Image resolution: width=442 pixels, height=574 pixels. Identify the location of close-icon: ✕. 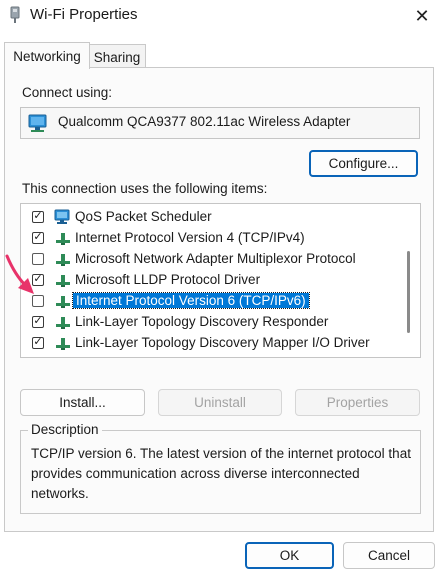
(422, 15).